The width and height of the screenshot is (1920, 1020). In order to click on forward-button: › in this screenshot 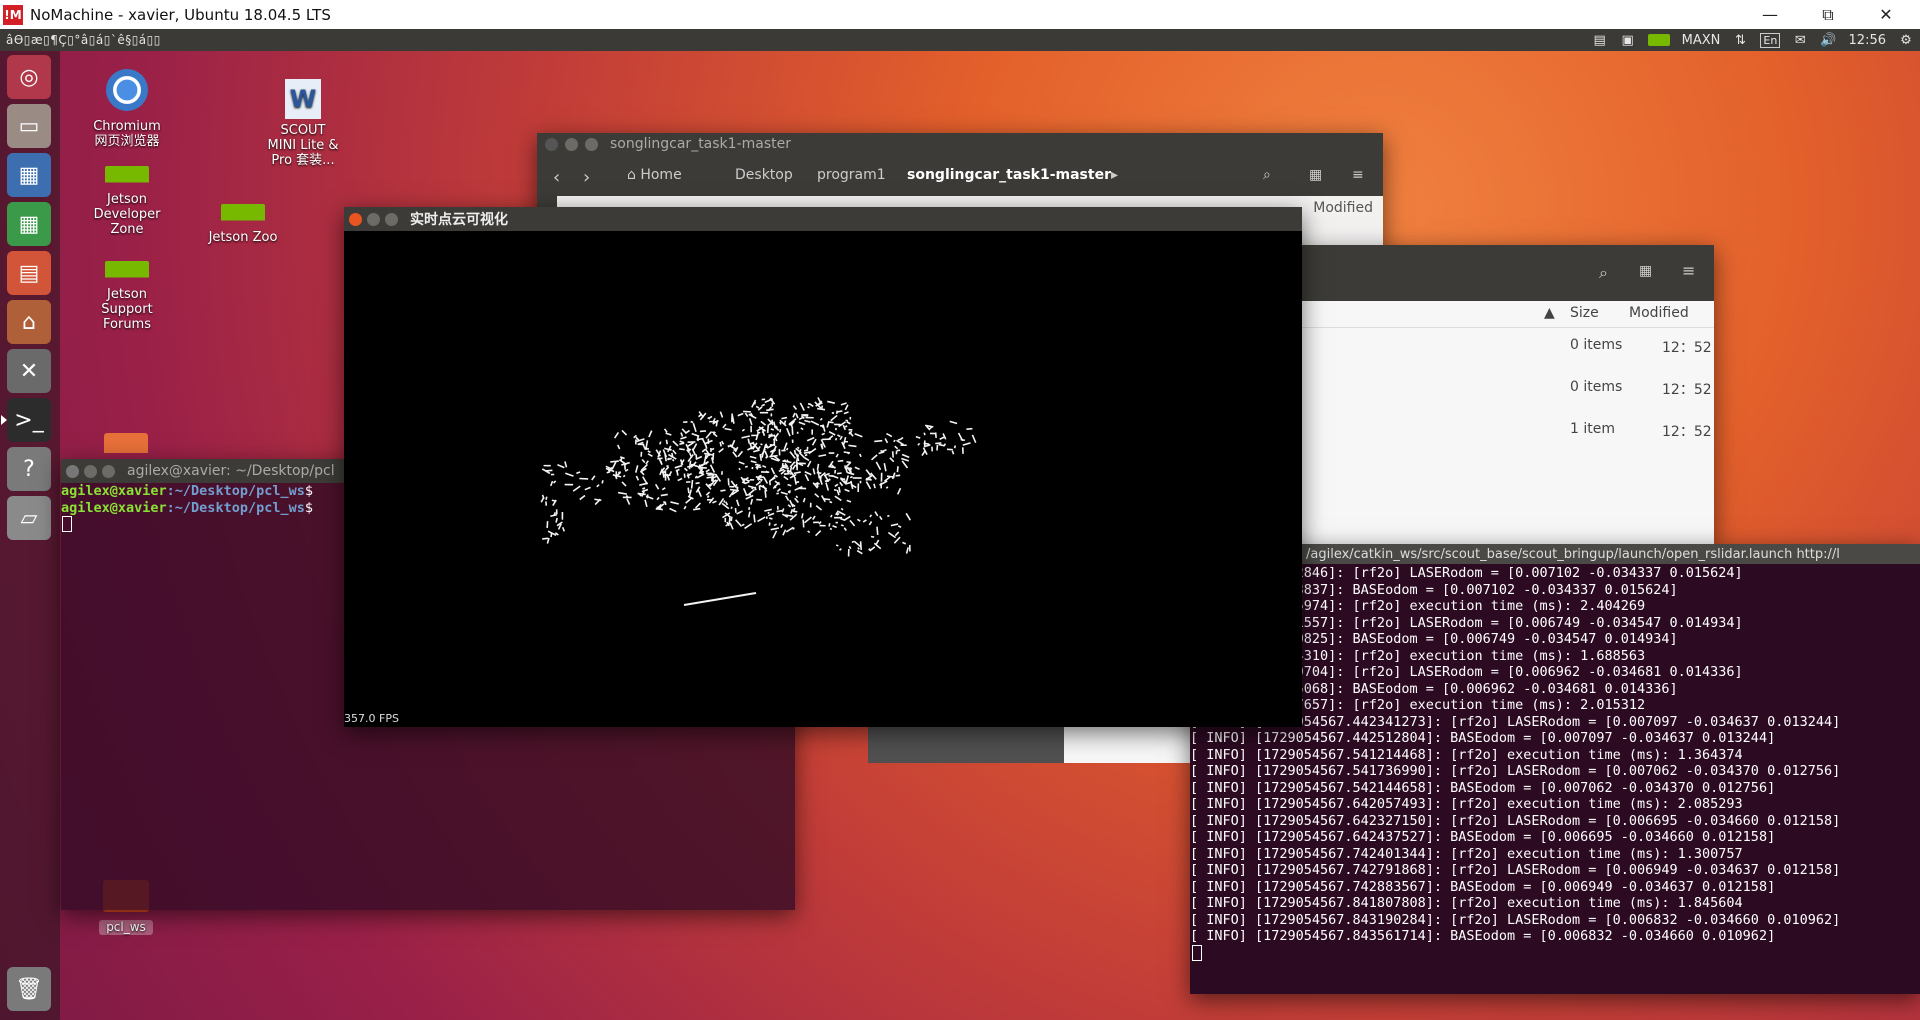, I will do `click(586, 177)`.